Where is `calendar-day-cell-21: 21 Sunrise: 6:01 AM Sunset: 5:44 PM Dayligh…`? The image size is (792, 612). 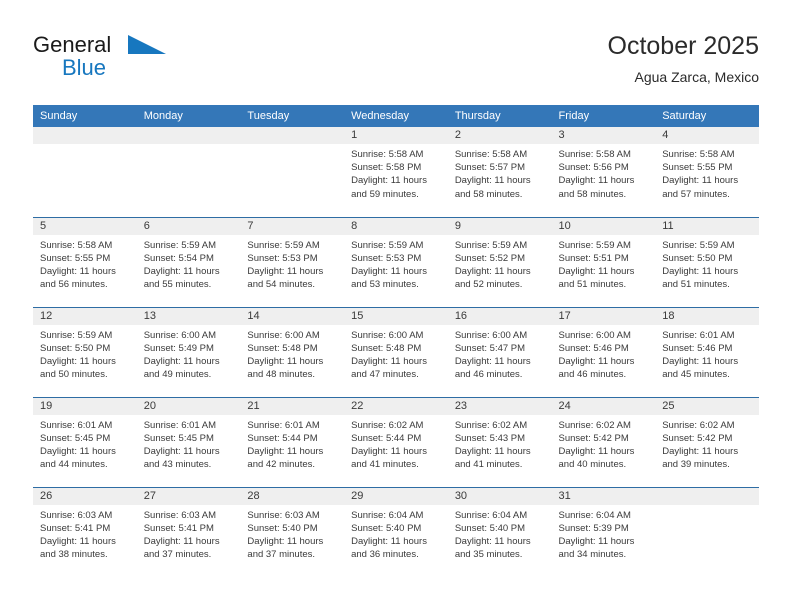
calendar-day-cell-21: 21 Sunrise: 6:01 AM Sunset: 5:44 PM Dayligh… is located at coordinates (292, 441).